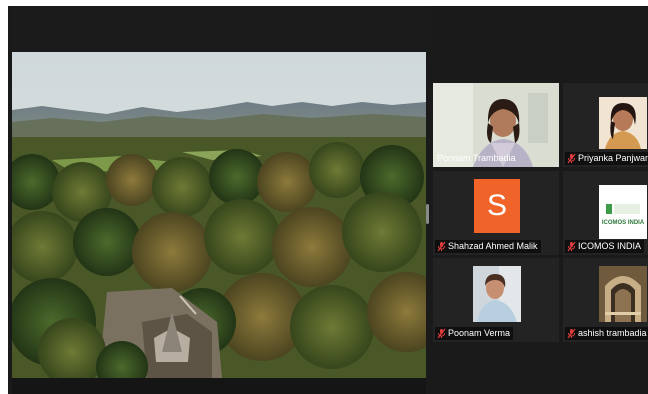  What do you see at coordinates (493, 246) in the screenshot?
I see `participant-name: Shahzad Ahmed Malik` at bounding box center [493, 246].